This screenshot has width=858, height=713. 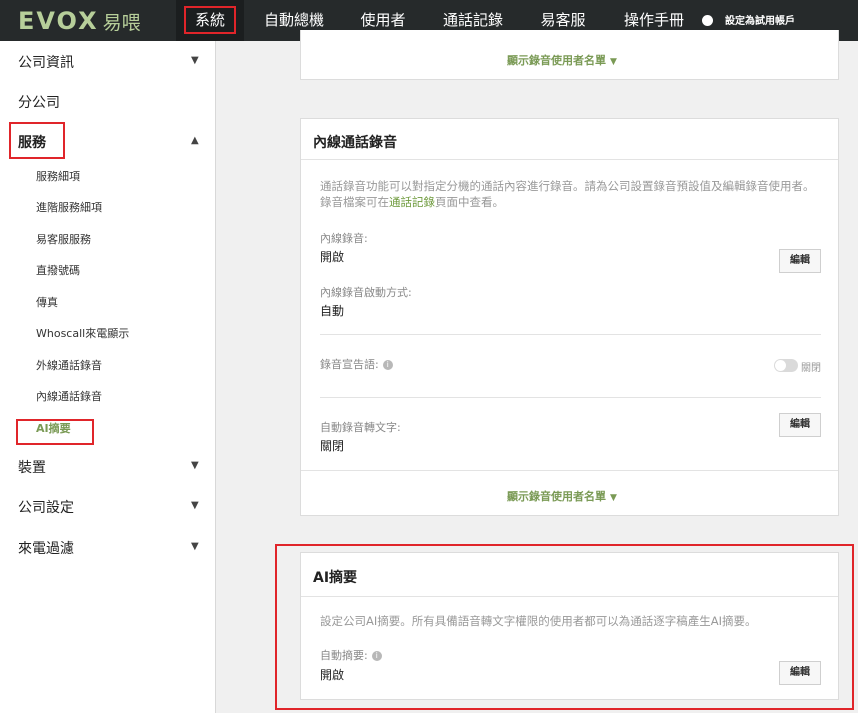 I want to click on sidebar-item-call-filter: 來電過濾 ▼, so click(x=108, y=547).